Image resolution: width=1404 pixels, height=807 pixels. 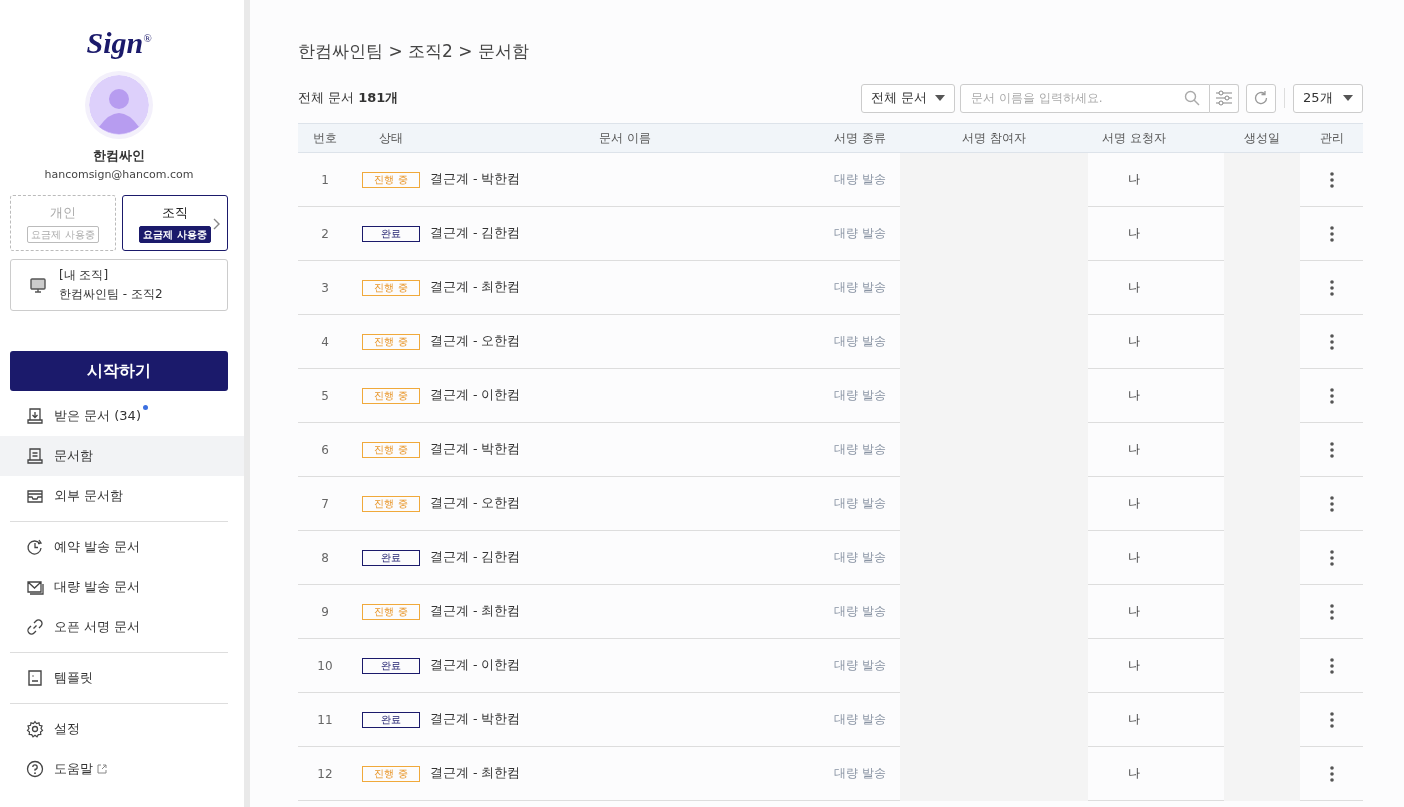 I want to click on search-icon, so click(x=1192, y=97).